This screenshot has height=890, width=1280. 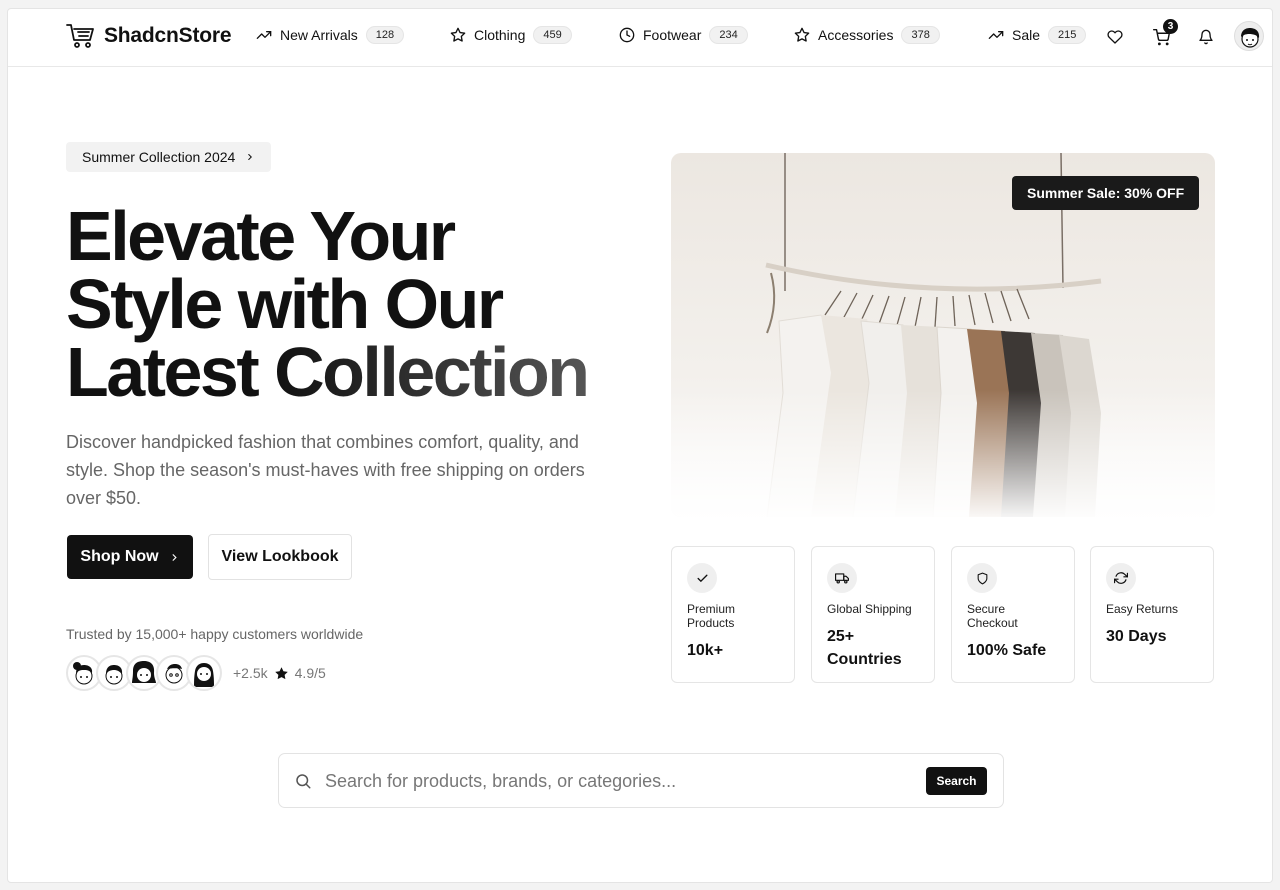 What do you see at coordinates (168, 35) in the screenshot?
I see `brand-name: ShadcnStore` at bounding box center [168, 35].